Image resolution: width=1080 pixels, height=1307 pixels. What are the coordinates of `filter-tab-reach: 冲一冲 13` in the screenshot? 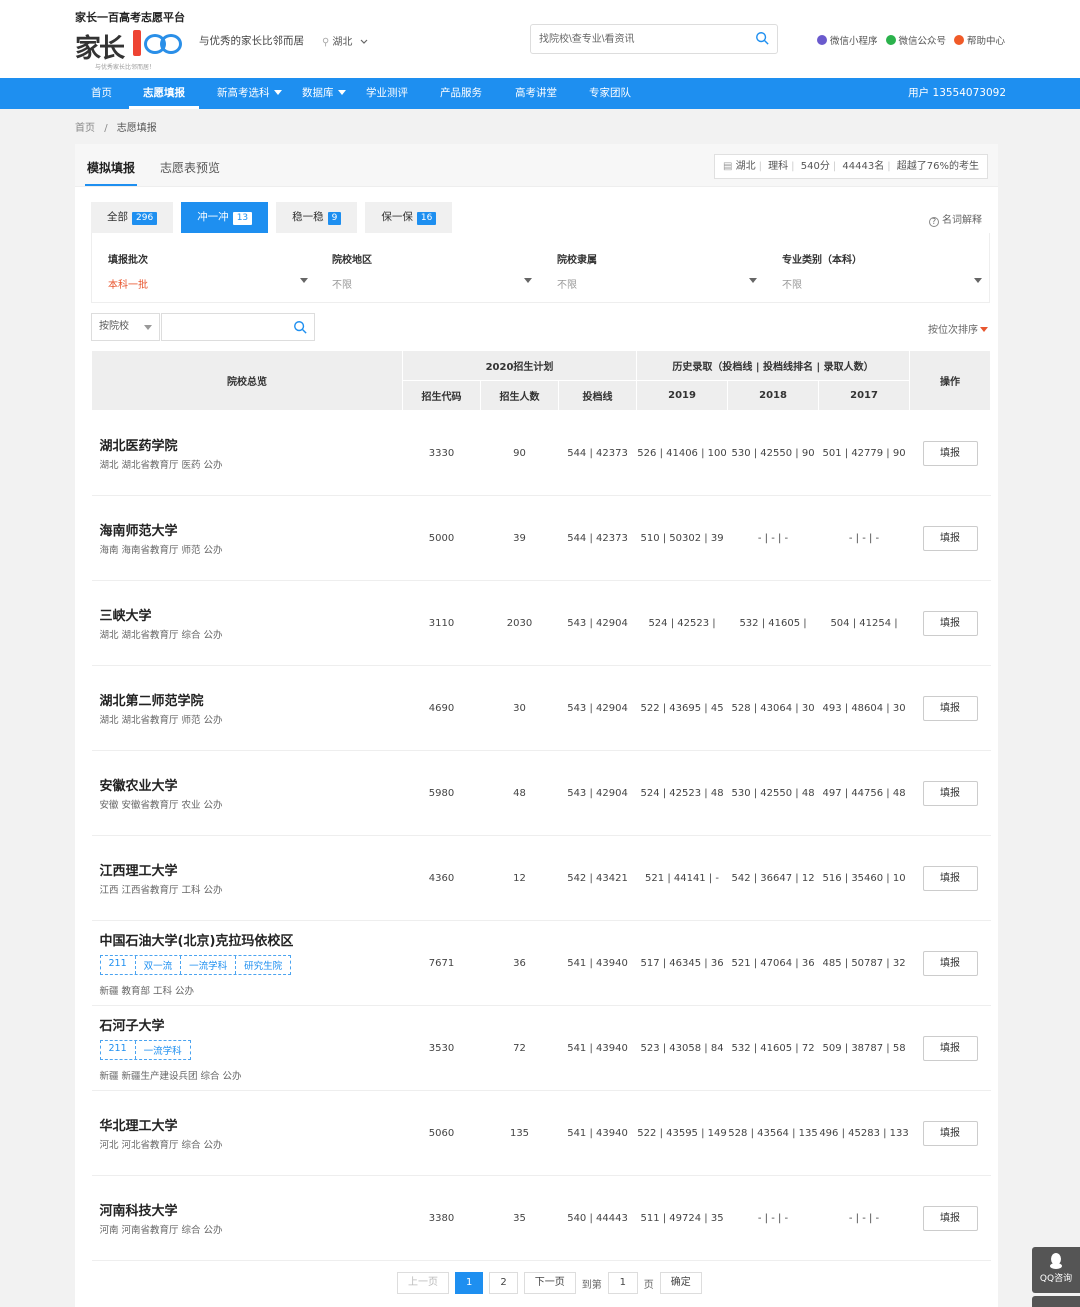 It's located at (225, 217).